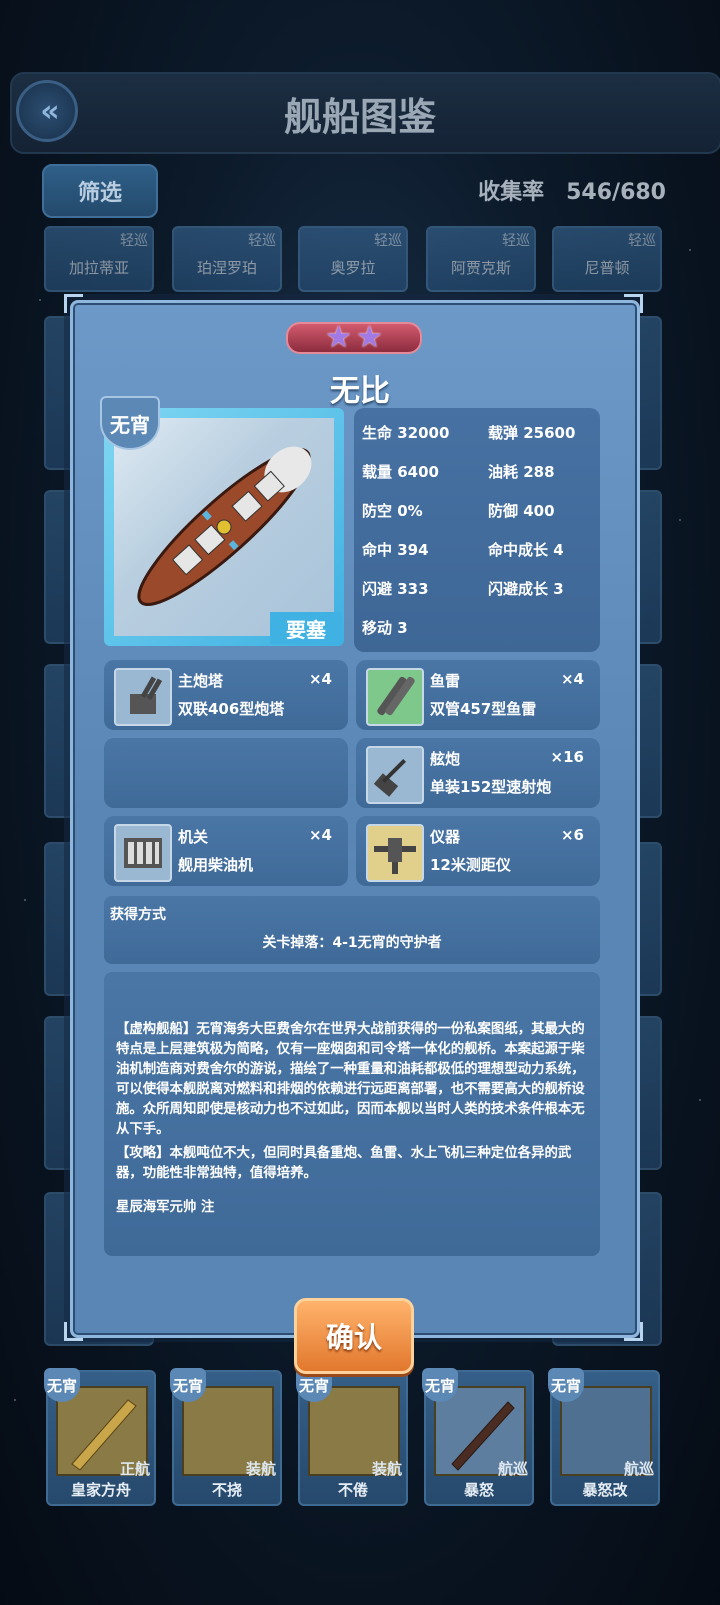 The width and height of the screenshot is (720, 1605). What do you see at coordinates (353, 268) in the screenshot?
I see `ship-card-name: 奥罗拉` at bounding box center [353, 268].